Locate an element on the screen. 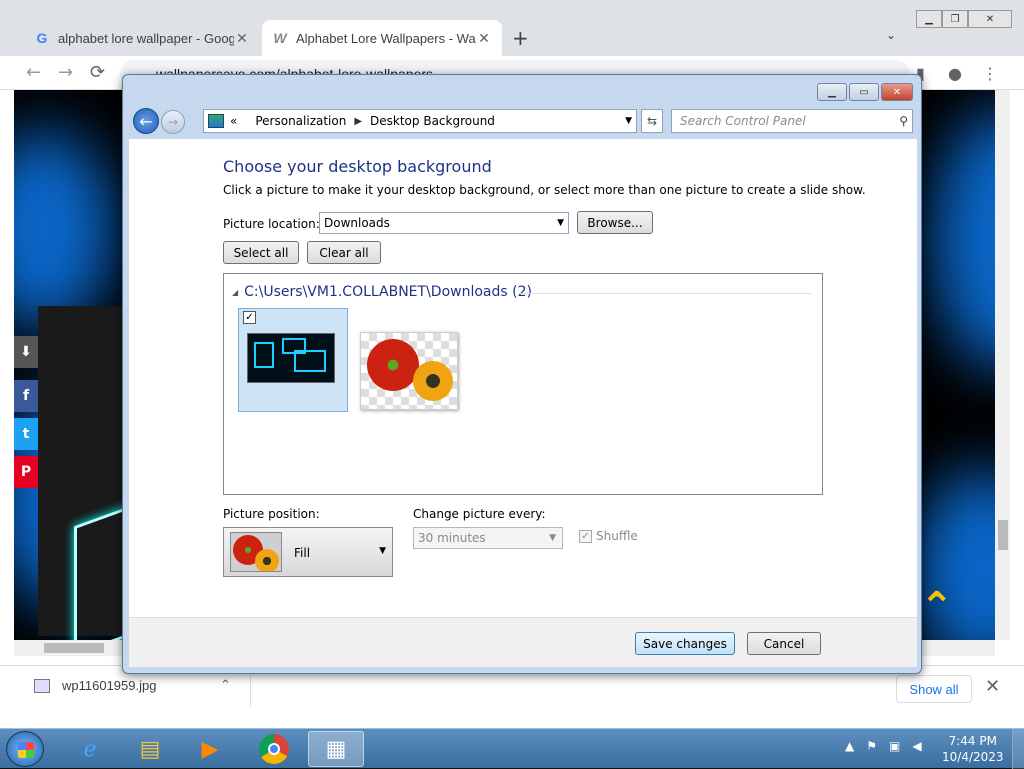 Image resolution: width=1024 pixels, height=769 pixels. google-icon: G is located at coordinates (42, 38).